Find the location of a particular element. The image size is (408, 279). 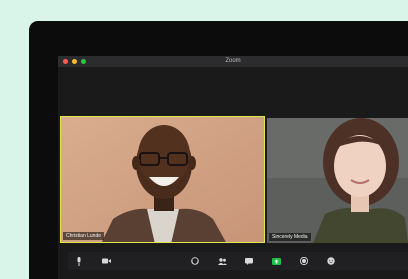

participants-button is located at coordinates (222, 261).